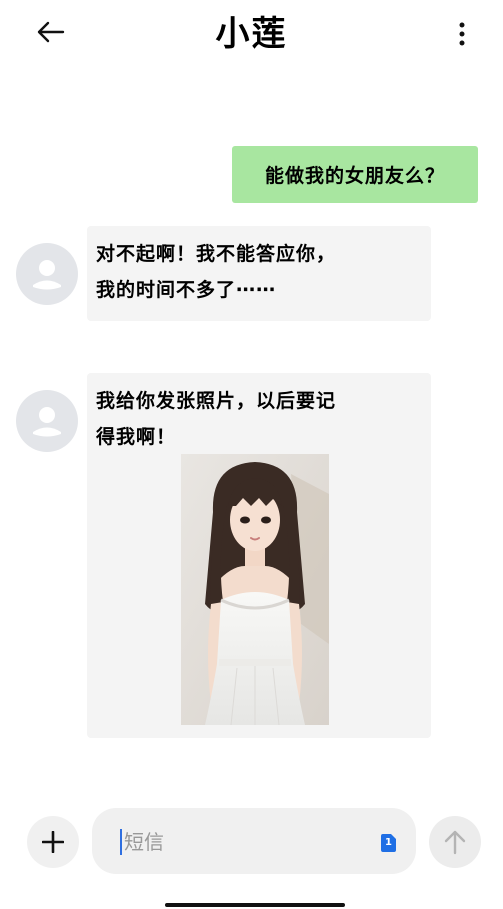 This screenshot has height=909, width=503. I want to click on message-line: 我的时间不多了⋯⋯, so click(186, 290).